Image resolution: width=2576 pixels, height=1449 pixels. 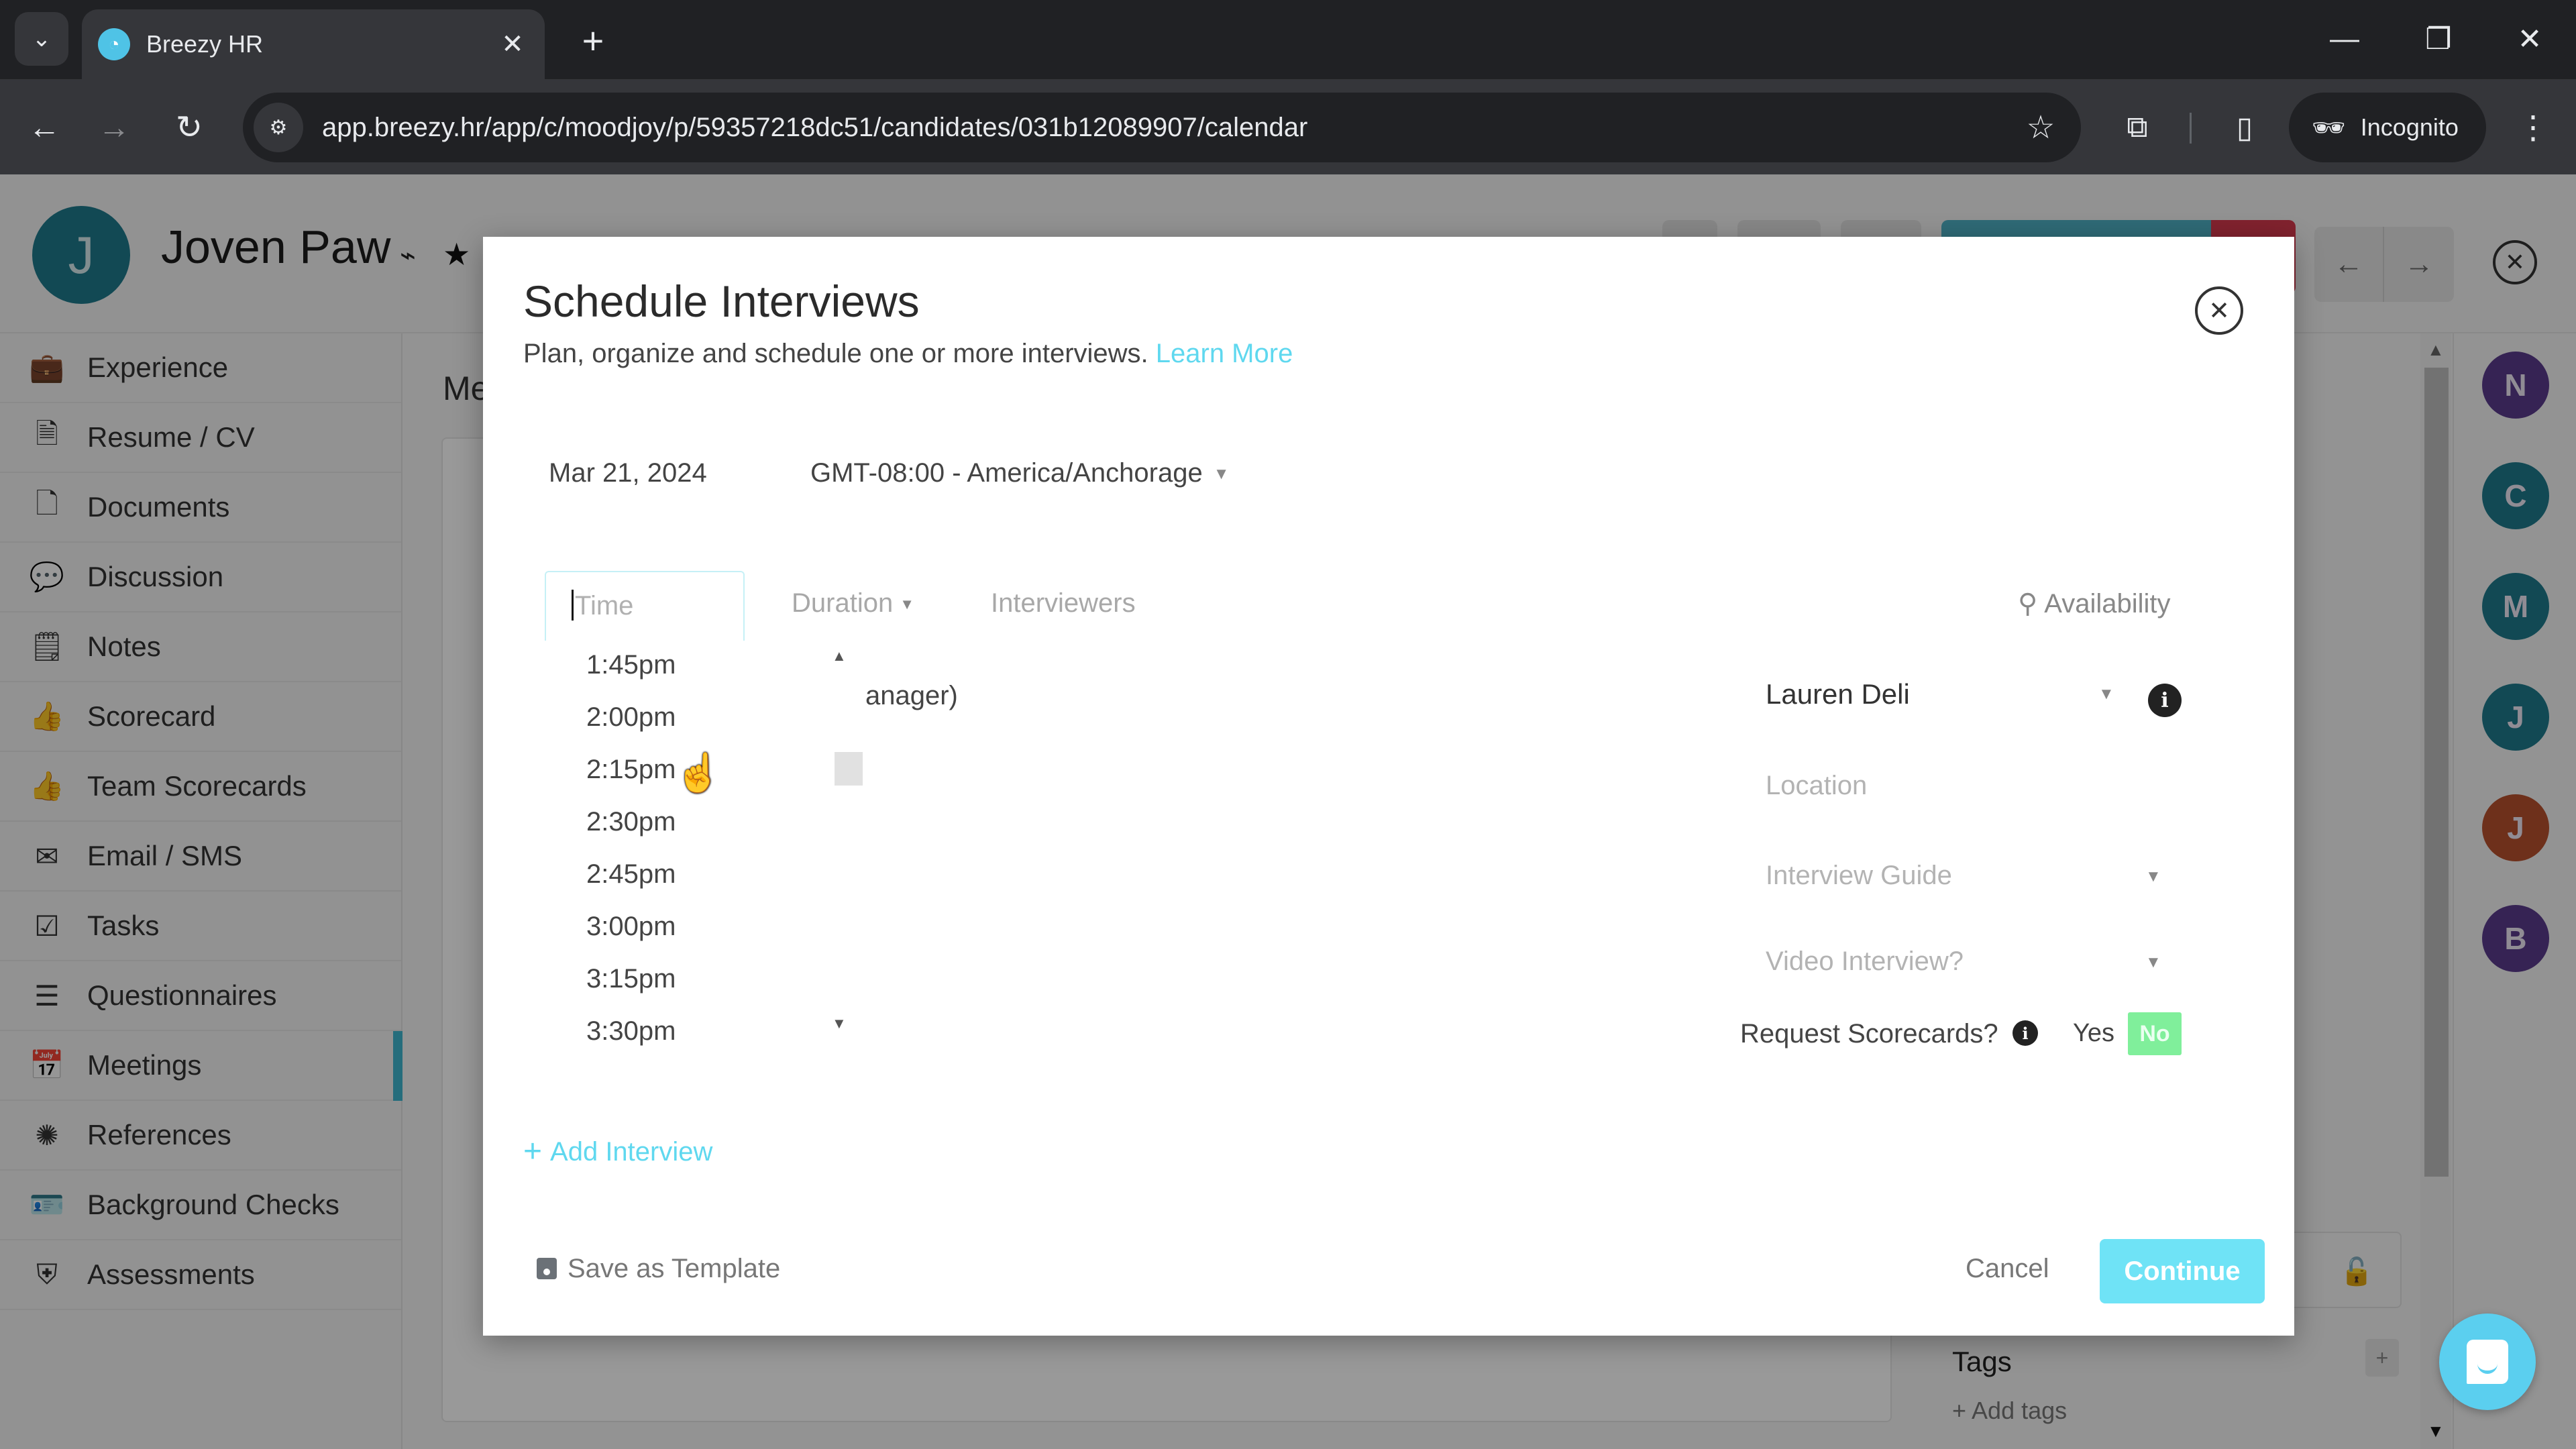 What do you see at coordinates (645, 606) in the screenshot?
I see `time-input: Time` at bounding box center [645, 606].